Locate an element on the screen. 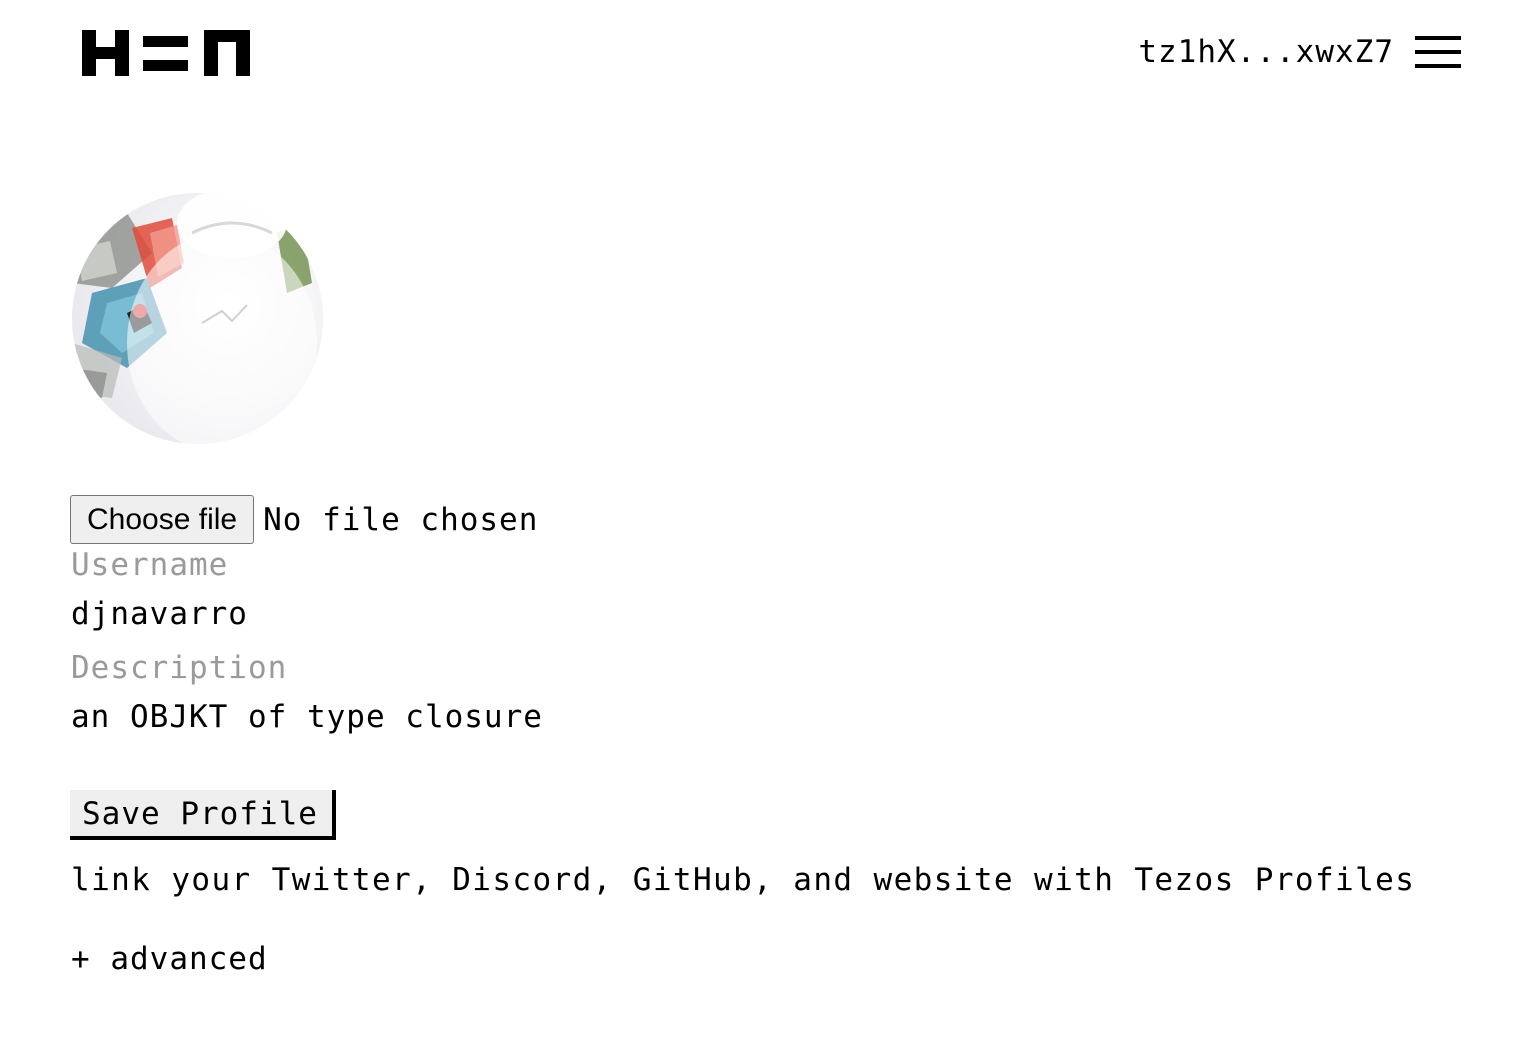  description-input is located at coordinates (521, 717).